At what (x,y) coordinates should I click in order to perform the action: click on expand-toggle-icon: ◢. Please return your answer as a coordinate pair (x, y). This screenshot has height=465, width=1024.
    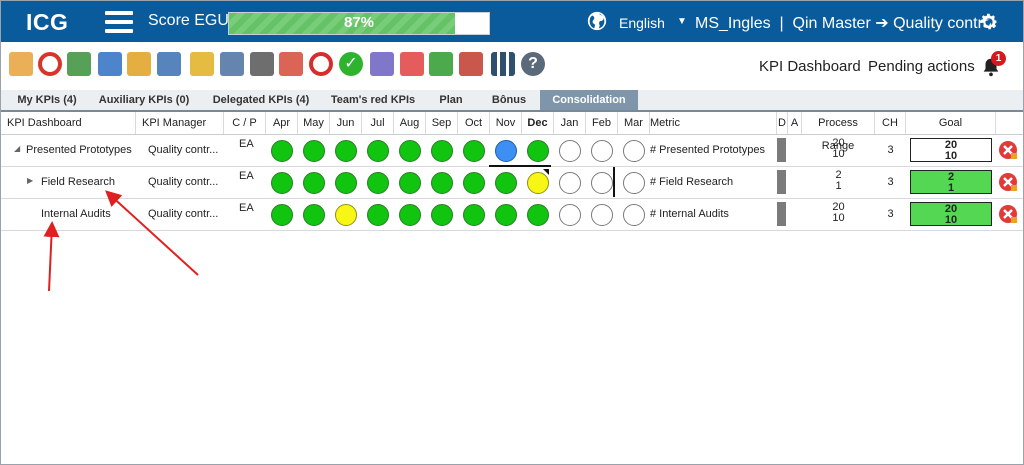
    Looking at the image, I should click on (17, 148).